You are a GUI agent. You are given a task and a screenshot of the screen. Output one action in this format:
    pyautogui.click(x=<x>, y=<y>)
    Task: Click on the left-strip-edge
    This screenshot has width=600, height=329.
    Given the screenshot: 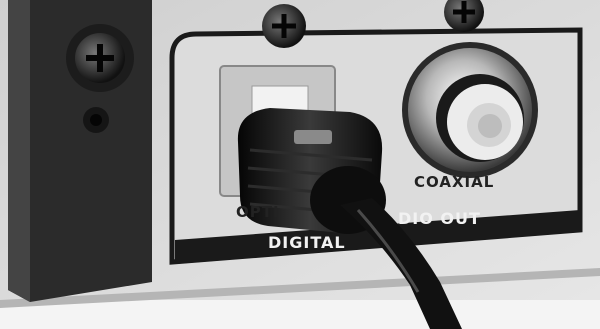 What is the action you would take?
    pyautogui.click(x=19, y=151)
    